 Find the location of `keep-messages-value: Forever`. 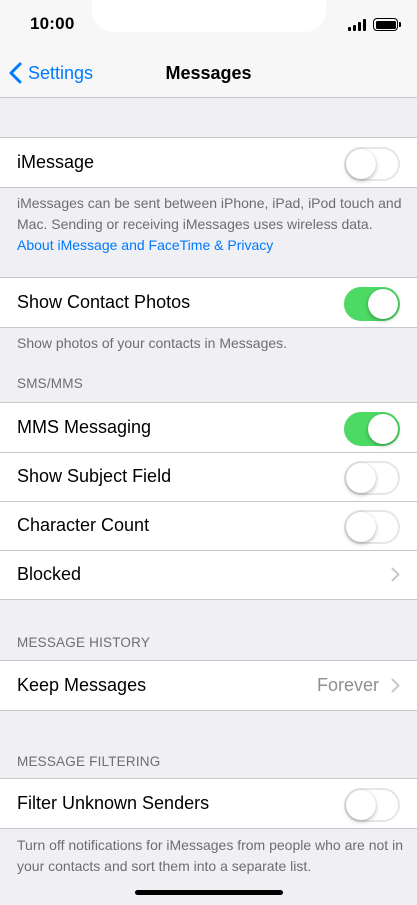

keep-messages-value: Forever is located at coordinates (347, 685).